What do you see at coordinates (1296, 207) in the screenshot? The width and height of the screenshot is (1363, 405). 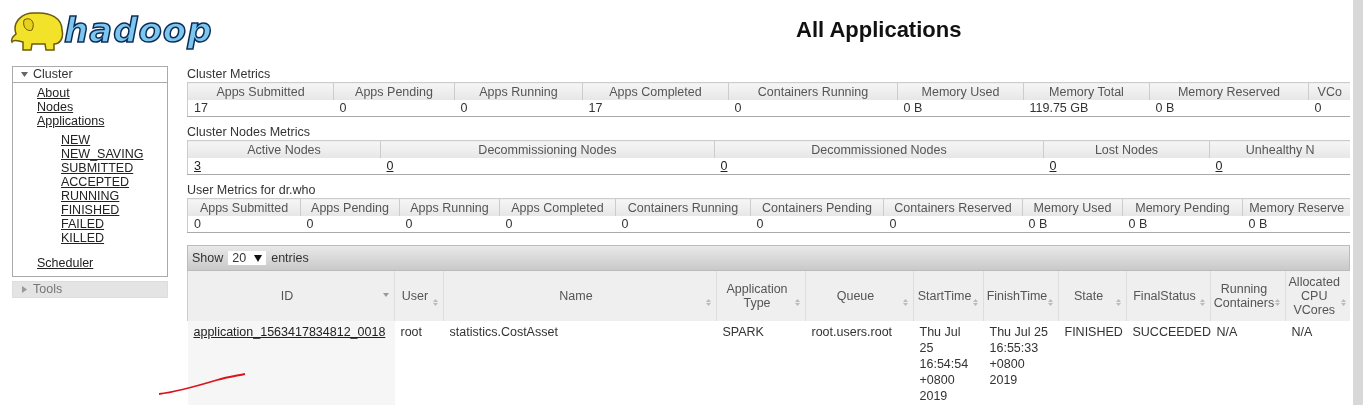 I see `column-header: Memory Reserve` at bounding box center [1296, 207].